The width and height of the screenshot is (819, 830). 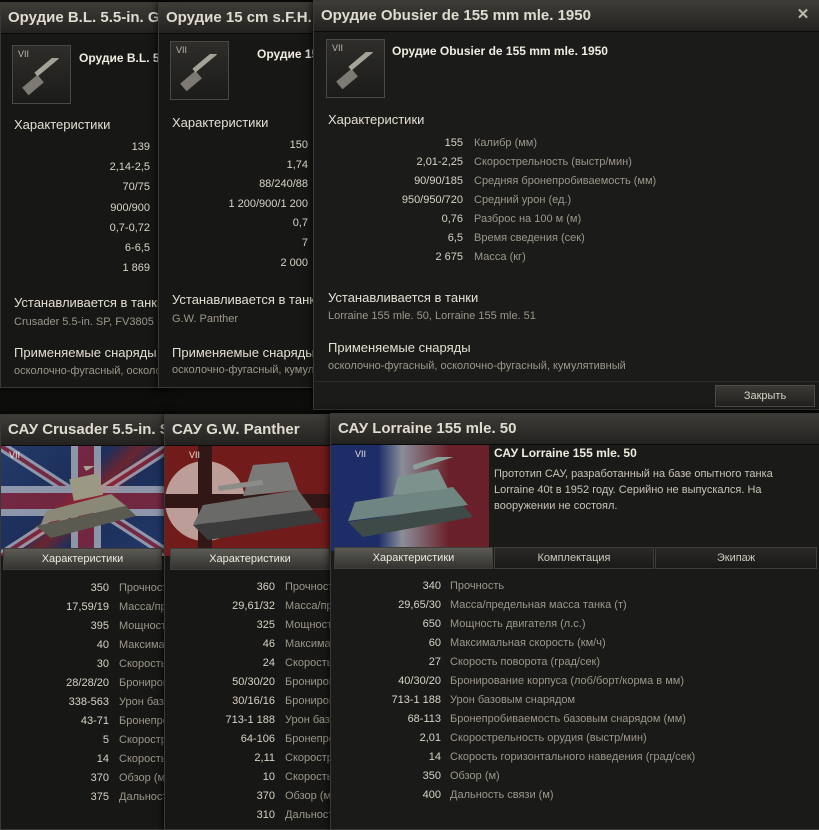 I want to click on stat-row: 350 Прочность, so click(x=86, y=588).